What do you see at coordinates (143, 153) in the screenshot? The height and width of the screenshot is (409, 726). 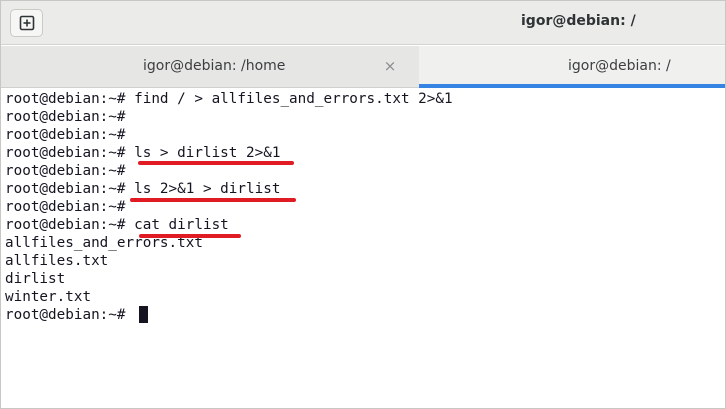 I see `terminal-line: root@debian:~# ls > dirlist 2>&1` at bounding box center [143, 153].